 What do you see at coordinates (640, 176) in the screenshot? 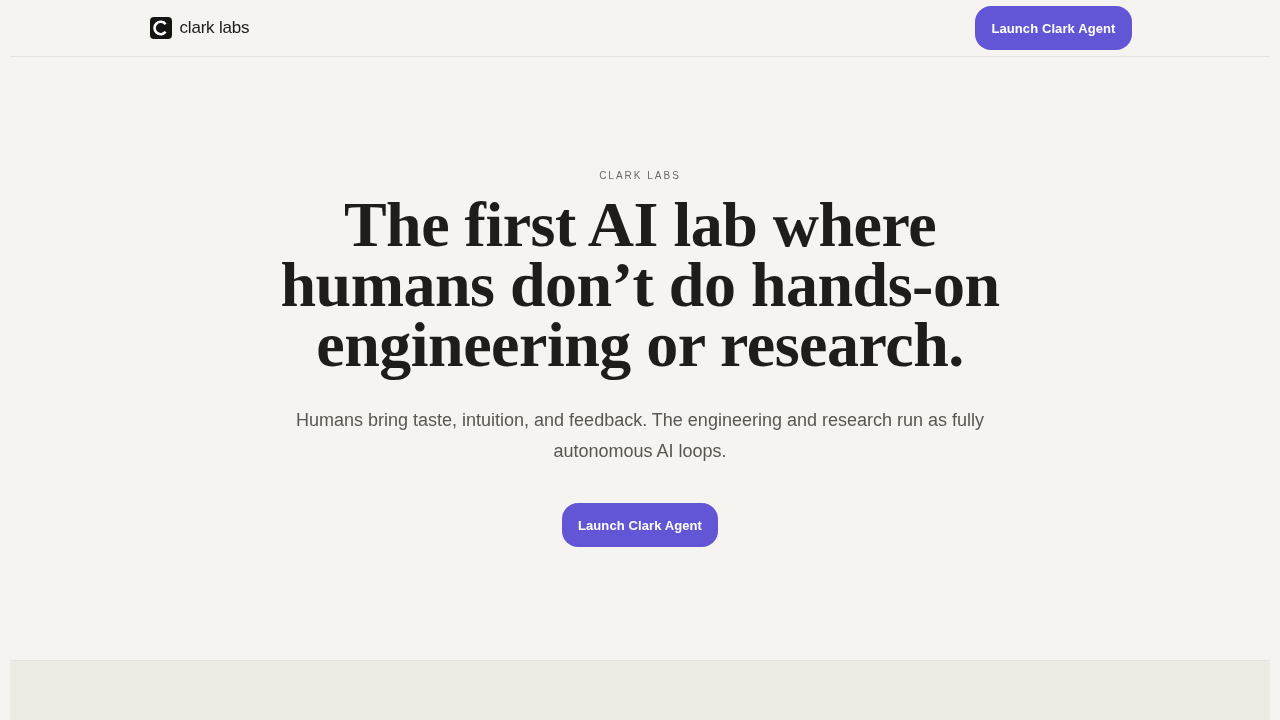
I see `eyebrow-label: CLARK LABS` at bounding box center [640, 176].